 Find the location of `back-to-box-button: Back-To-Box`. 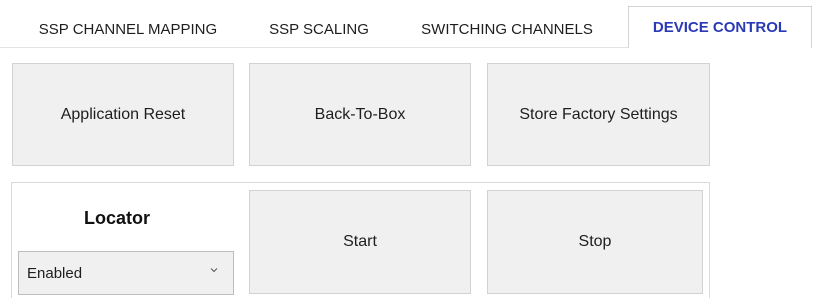

back-to-box-button: Back-To-Box is located at coordinates (360, 114).